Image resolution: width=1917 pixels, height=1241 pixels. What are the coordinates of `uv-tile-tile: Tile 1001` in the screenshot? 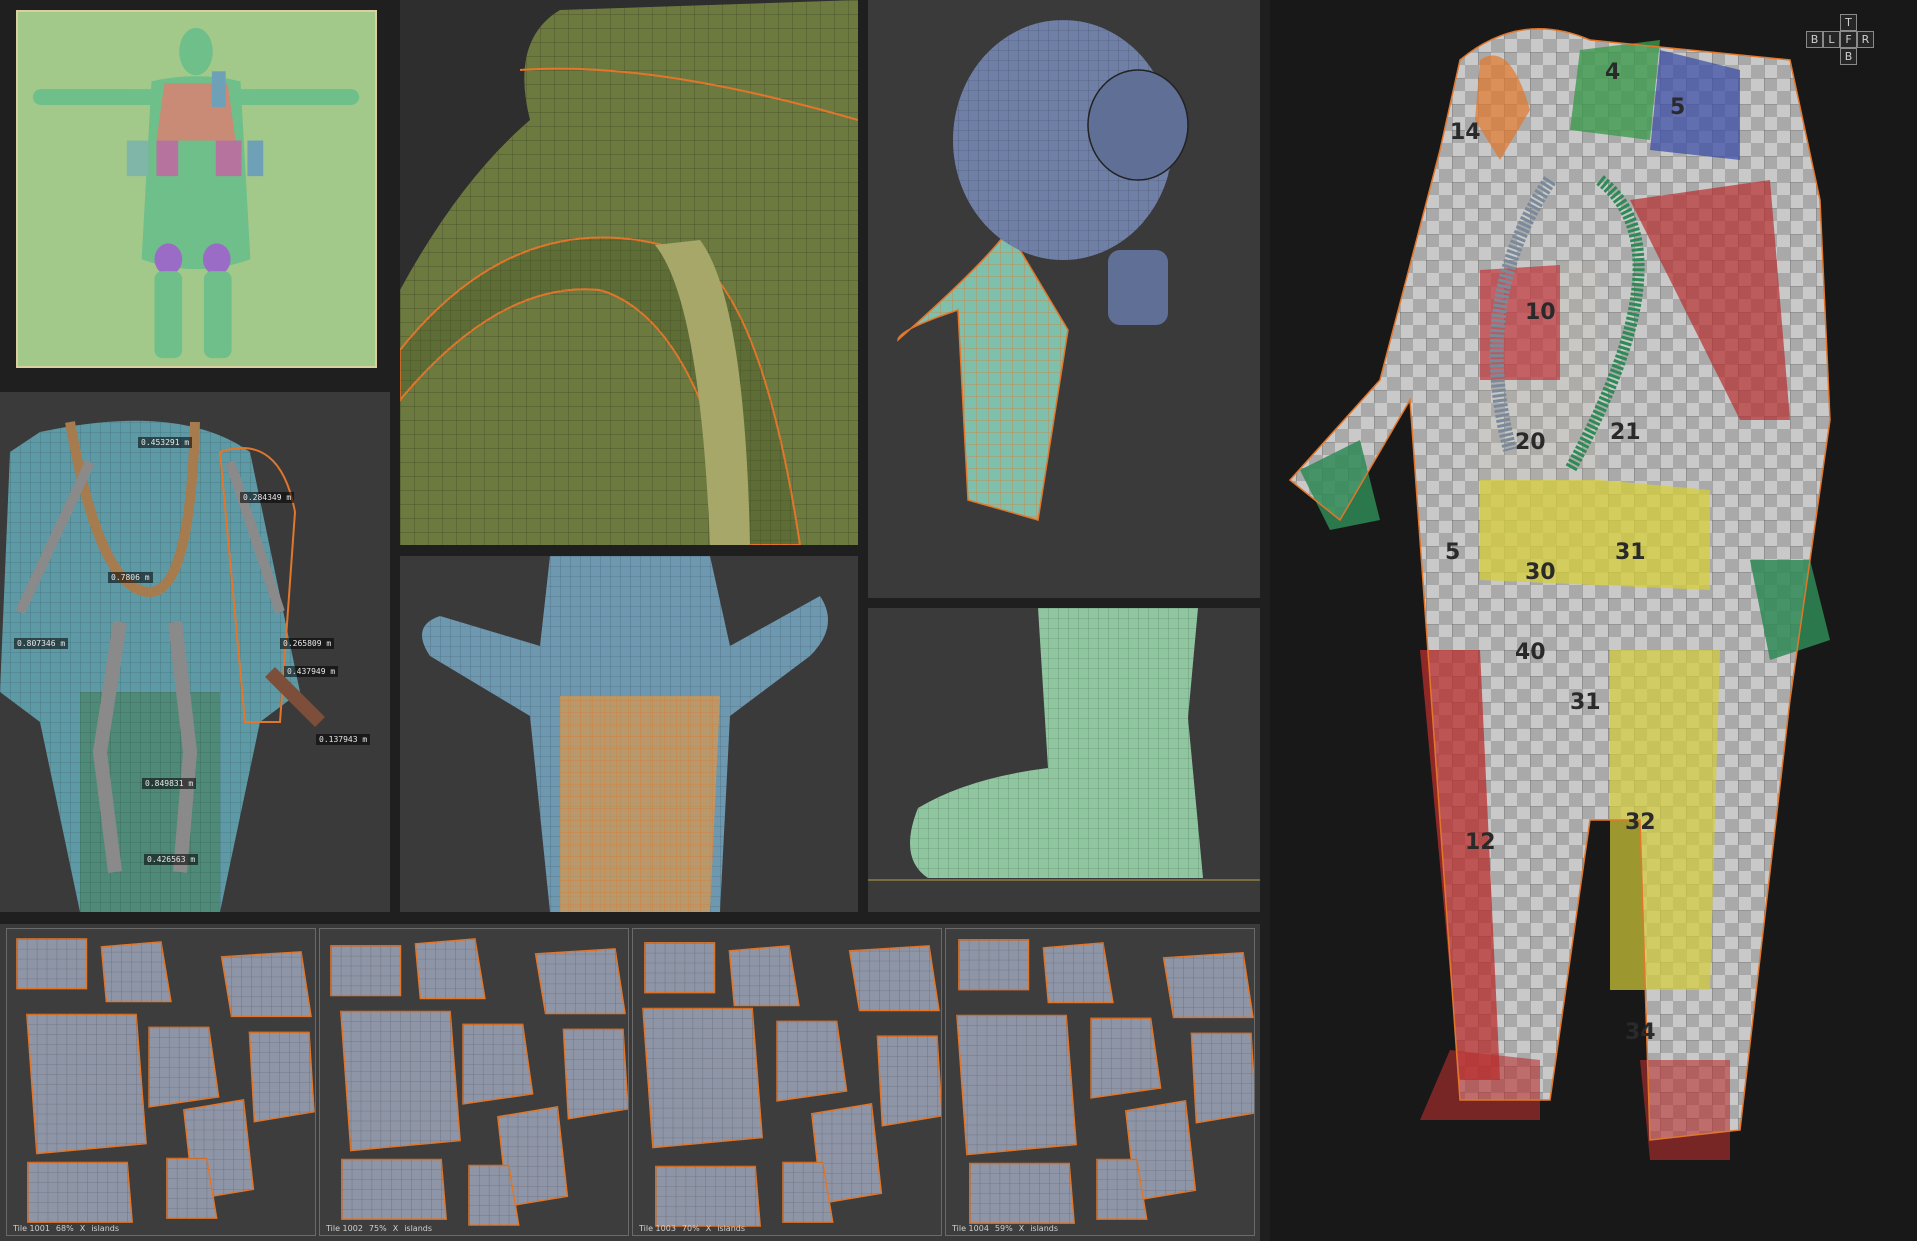 It's located at (31, 1228).